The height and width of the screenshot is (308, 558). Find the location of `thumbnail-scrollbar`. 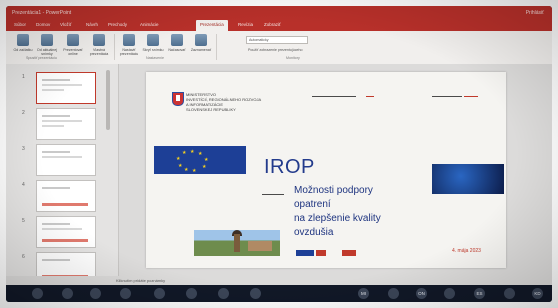

thumbnail-scrollbar is located at coordinates (108, 100).